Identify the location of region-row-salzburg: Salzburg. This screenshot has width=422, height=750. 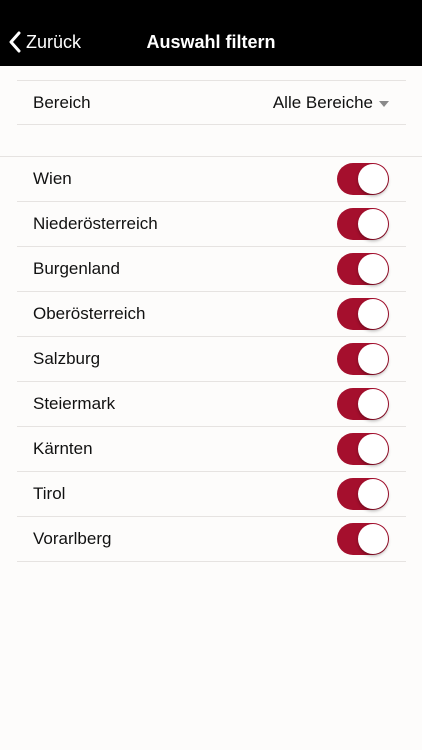
(211, 359).